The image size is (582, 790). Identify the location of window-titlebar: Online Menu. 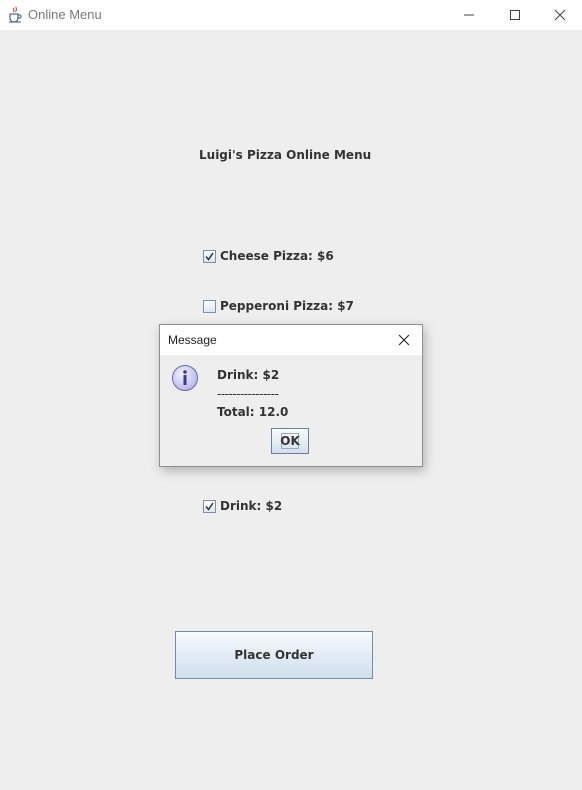
(291, 15).